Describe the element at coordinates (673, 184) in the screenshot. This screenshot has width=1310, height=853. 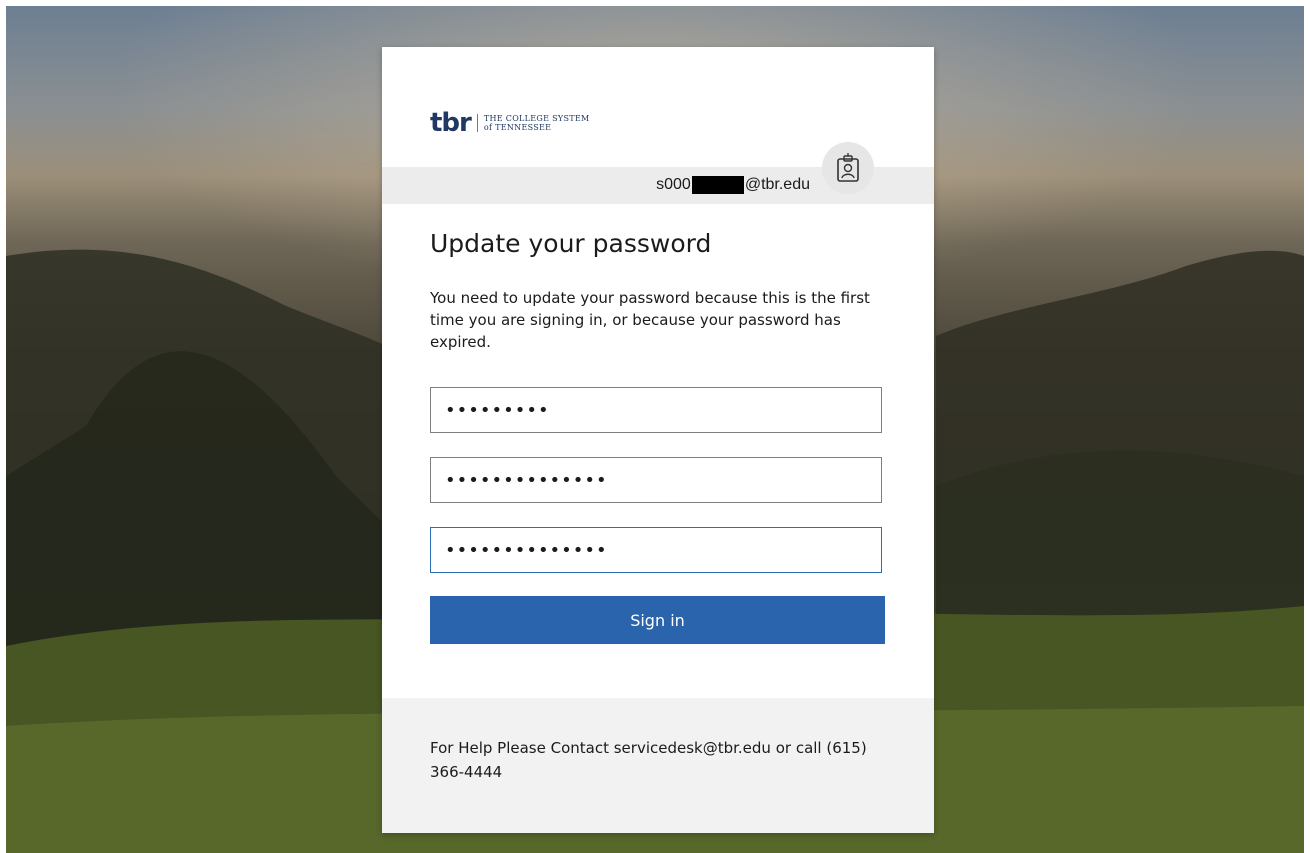
I see `email-prefix: s000` at that location.